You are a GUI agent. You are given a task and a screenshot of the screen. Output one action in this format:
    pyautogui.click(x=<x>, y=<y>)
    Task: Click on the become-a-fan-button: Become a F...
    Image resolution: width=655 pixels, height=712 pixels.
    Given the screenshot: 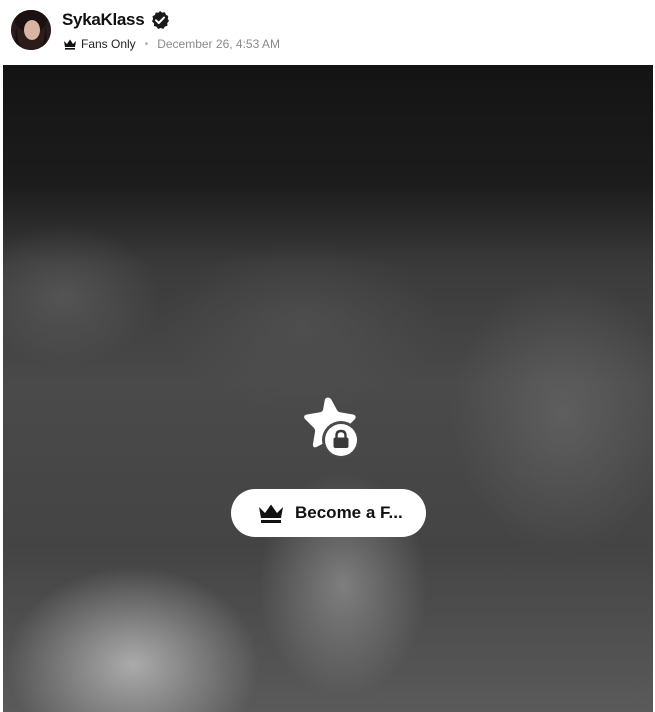 What is the action you would take?
    pyautogui.click(x=328, y=513)
    